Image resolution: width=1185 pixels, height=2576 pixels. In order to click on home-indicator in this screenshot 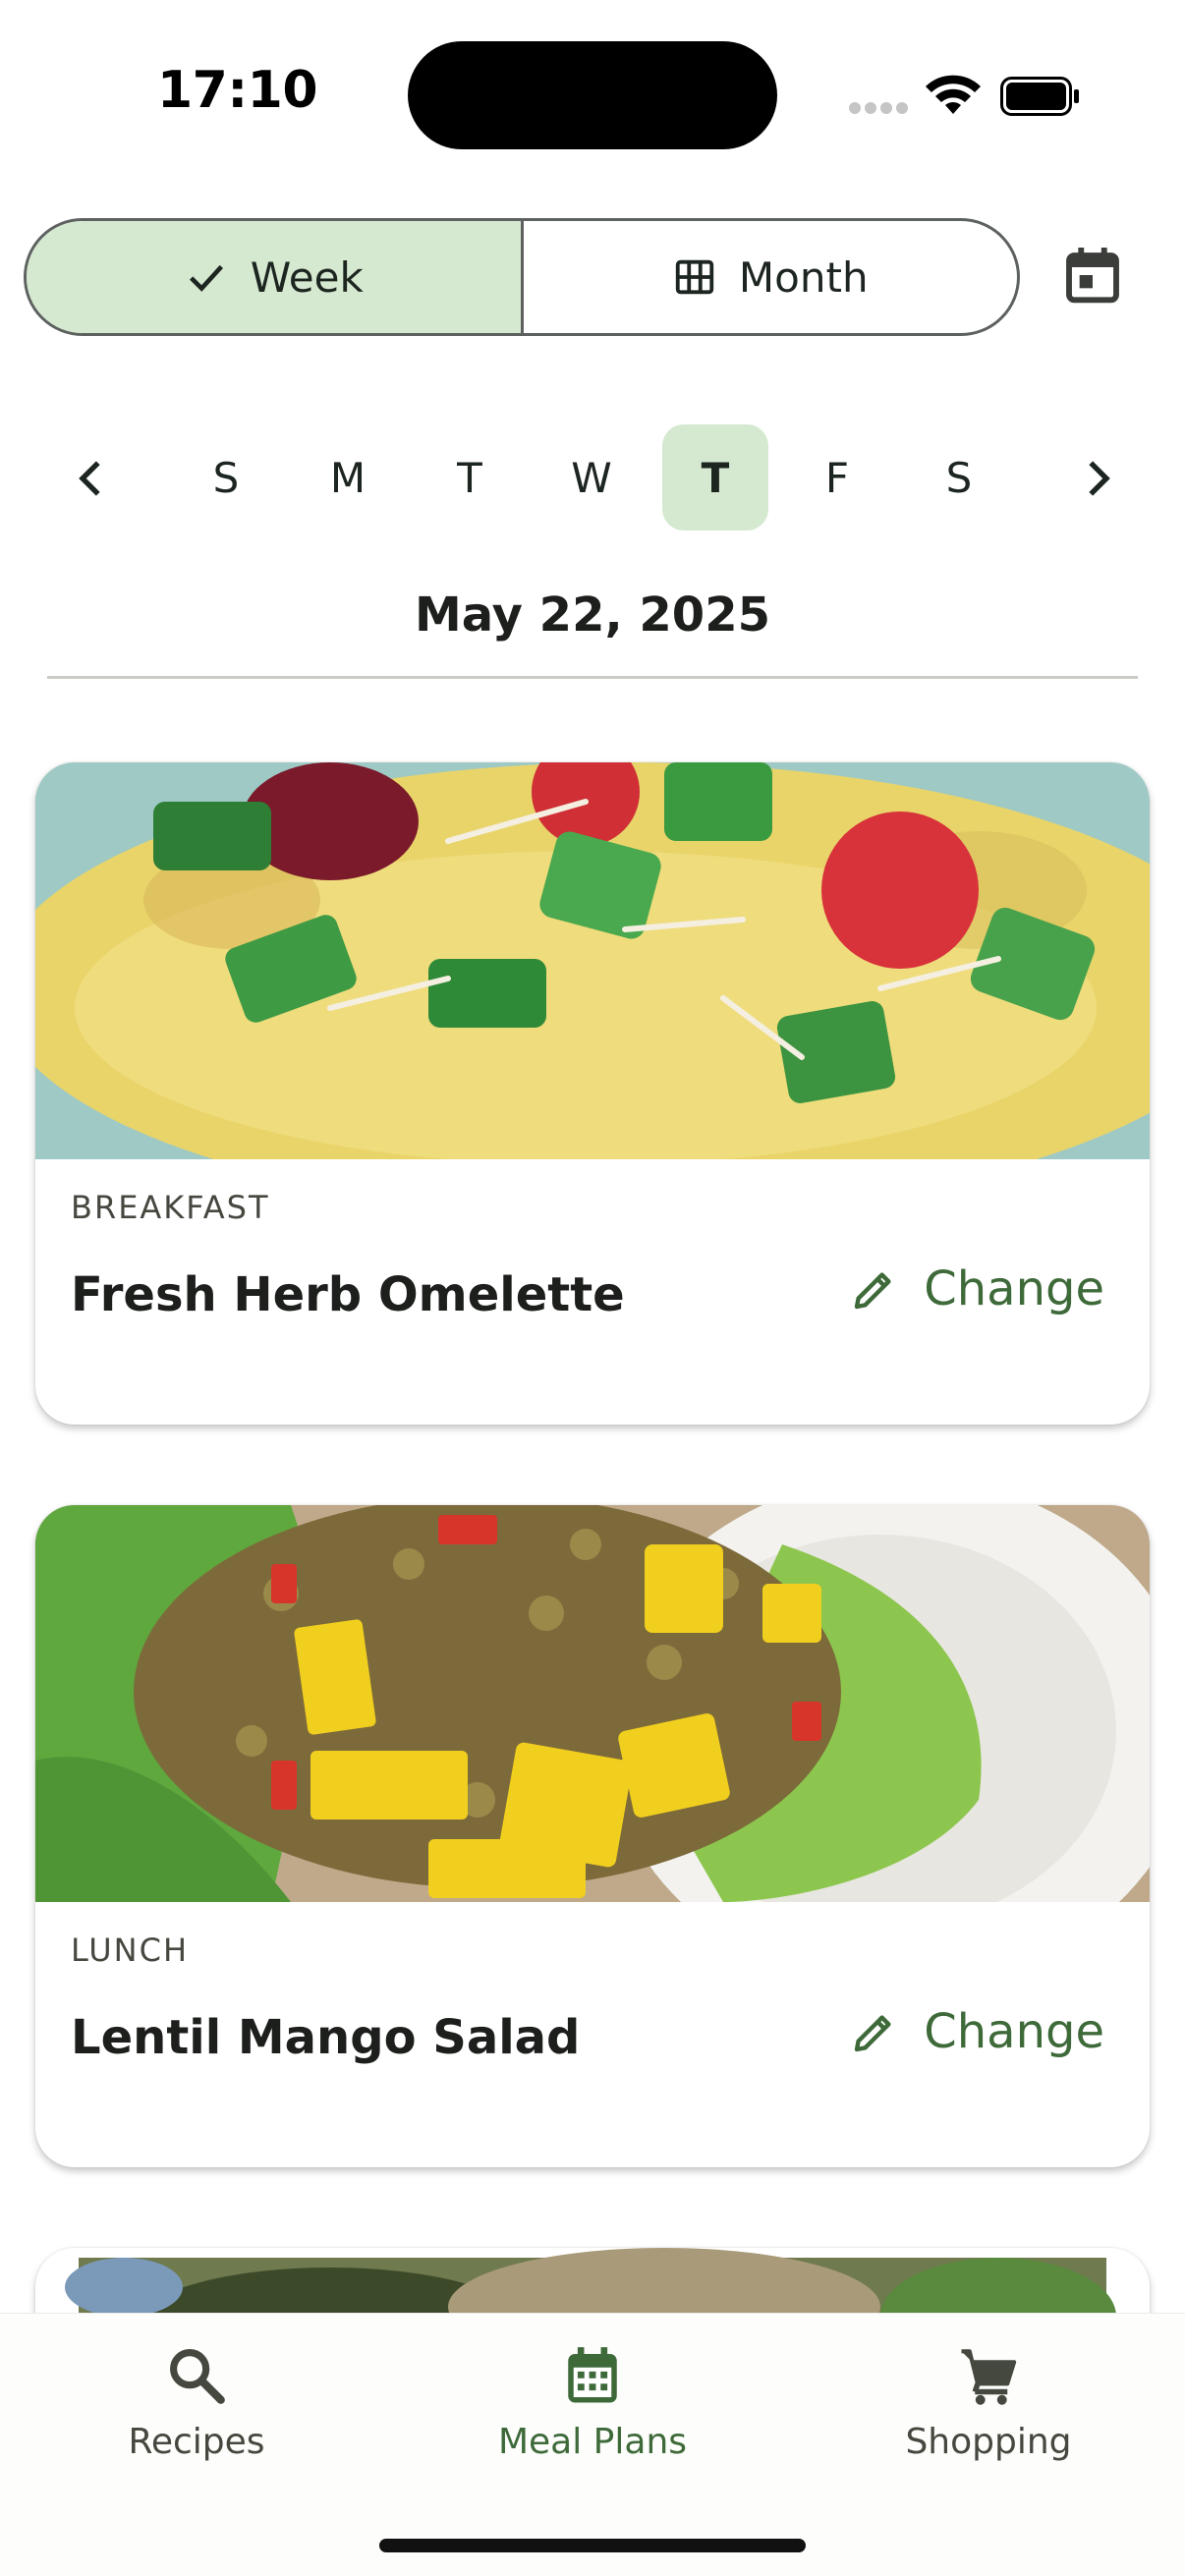, I will do `click(592, 2545)`.